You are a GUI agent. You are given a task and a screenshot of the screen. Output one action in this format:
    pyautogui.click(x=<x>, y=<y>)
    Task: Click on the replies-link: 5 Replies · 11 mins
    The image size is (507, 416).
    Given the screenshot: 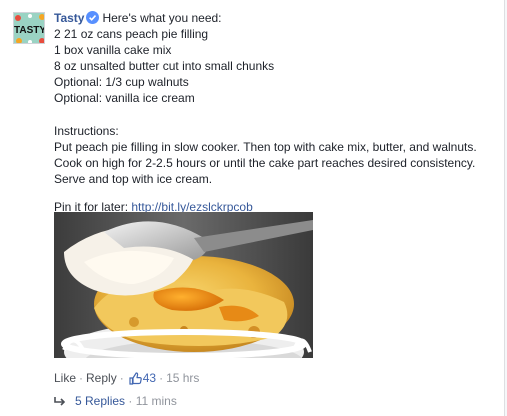 What is the action you would take?
    pyautogui.click(x=115, y=401)
    